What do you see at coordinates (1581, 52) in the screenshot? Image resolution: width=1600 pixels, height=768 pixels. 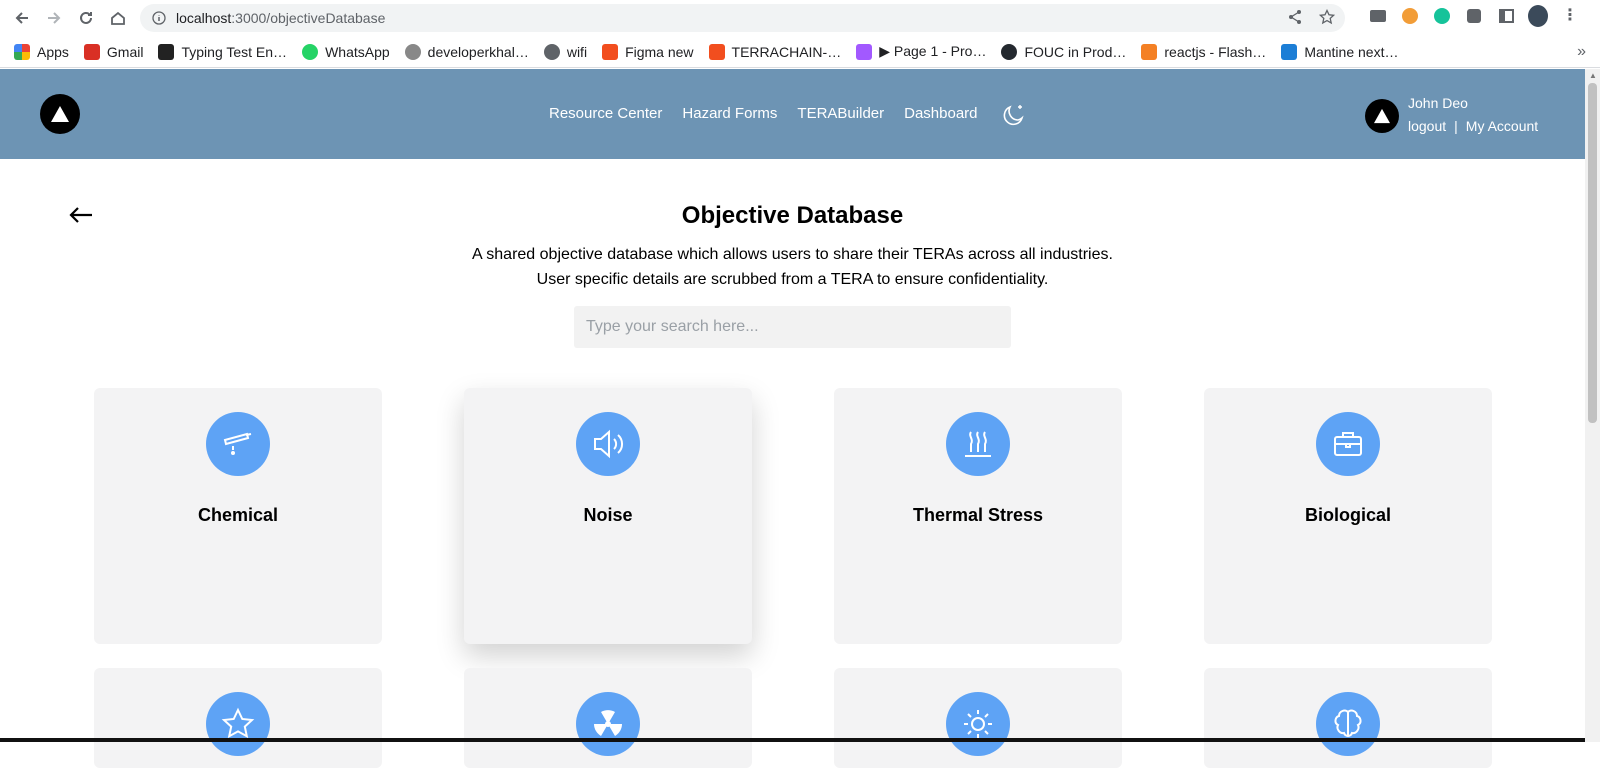 I see `bookmarks-overflow-button: »` at bounding box center [1581, 52].